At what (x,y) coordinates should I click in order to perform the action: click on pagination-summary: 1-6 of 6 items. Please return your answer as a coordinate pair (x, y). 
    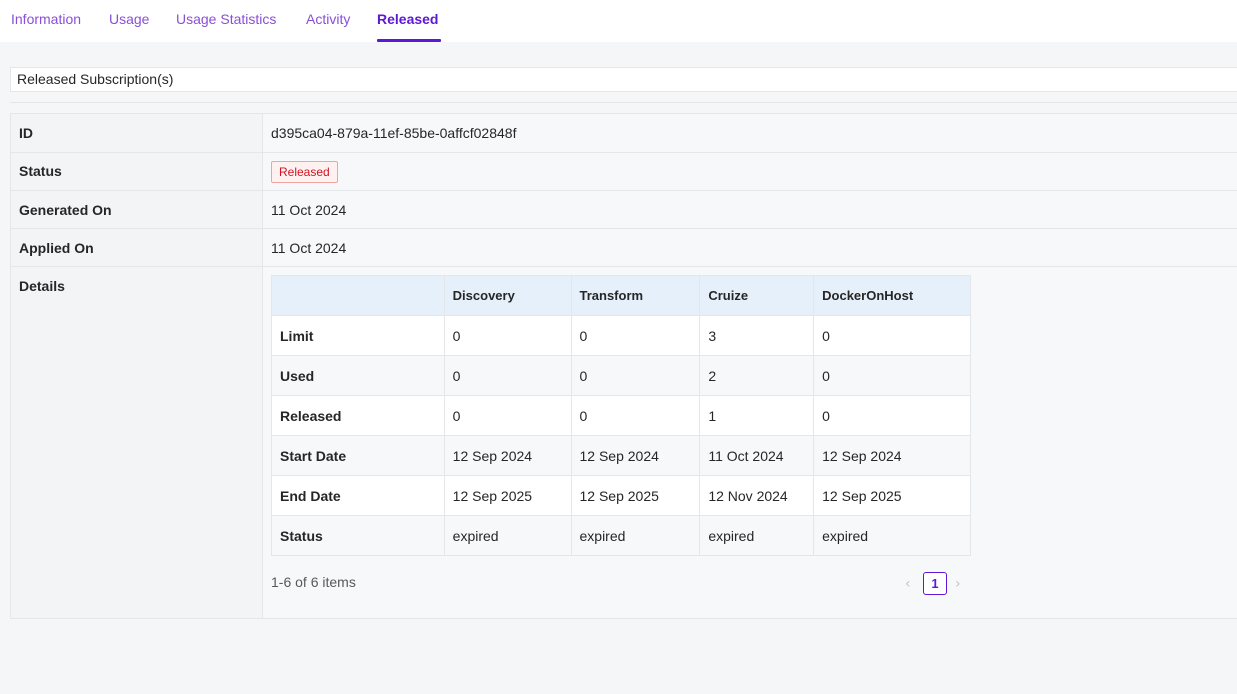
    Looking at the image, I should click on (313, 582).